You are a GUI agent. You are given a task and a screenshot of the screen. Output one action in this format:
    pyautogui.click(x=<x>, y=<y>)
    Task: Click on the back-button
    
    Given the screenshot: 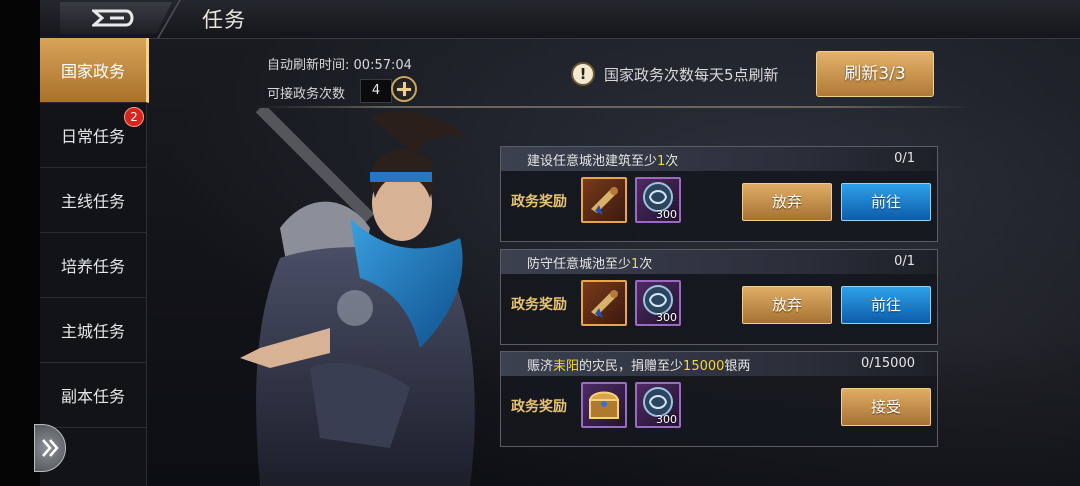 What is the action you would take?
    pyautogui.click(x=116, y=18)
    